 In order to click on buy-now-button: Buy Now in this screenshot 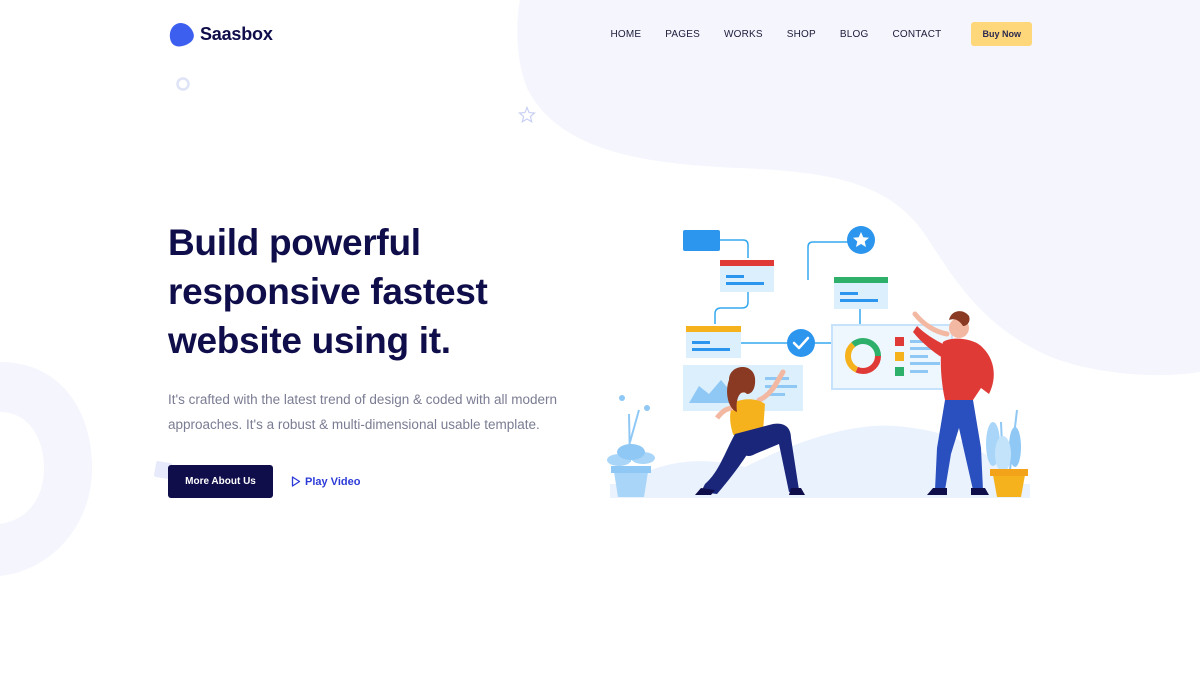, I will do `click(1001, 34)`.